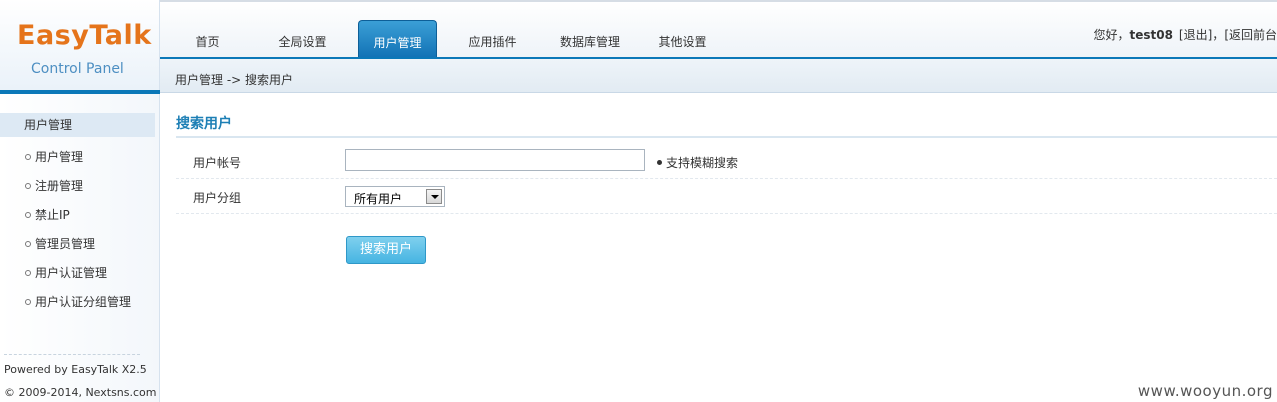  I want to click on watermark: www.wooyun.org, so click(1205, 391).